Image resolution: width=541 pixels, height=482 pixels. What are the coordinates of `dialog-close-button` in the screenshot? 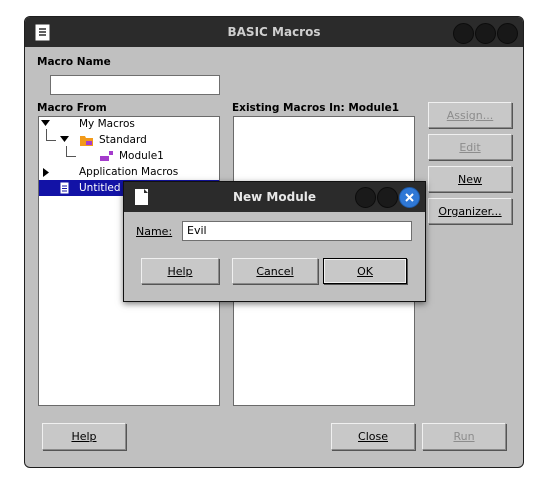 It's located at (409, 197).